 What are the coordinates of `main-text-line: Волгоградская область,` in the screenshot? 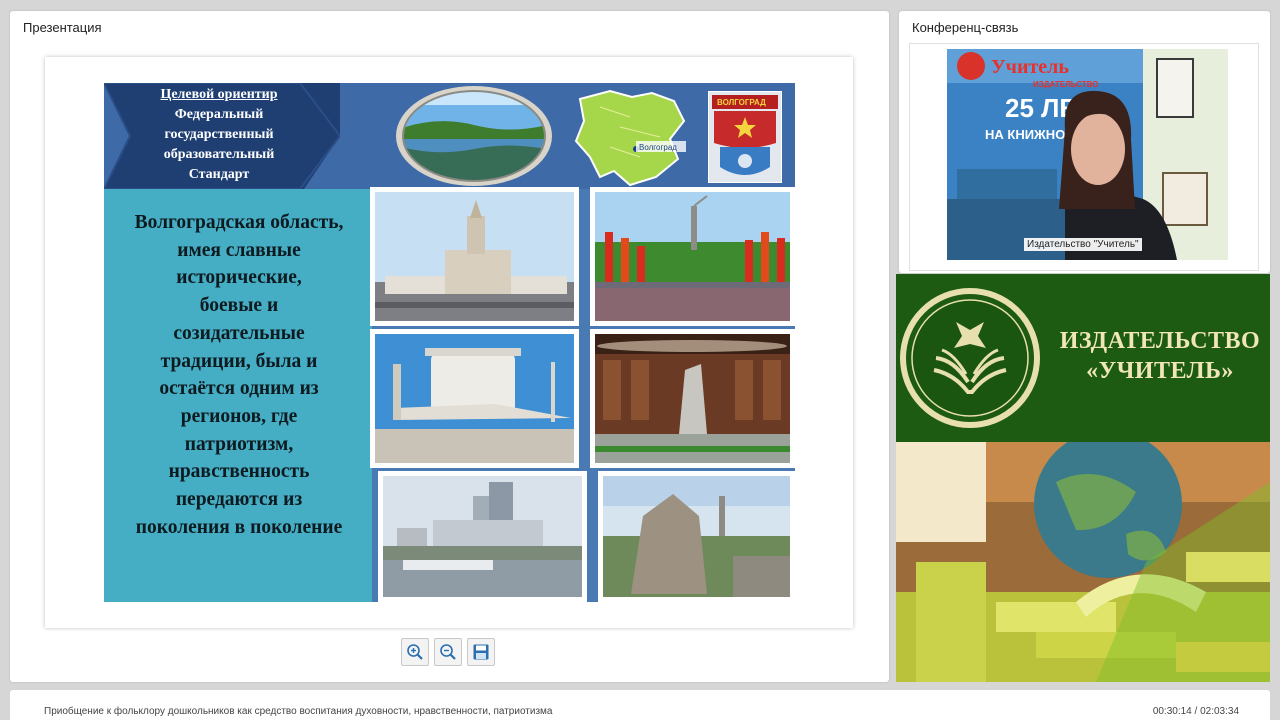 It's located at (239, 222).